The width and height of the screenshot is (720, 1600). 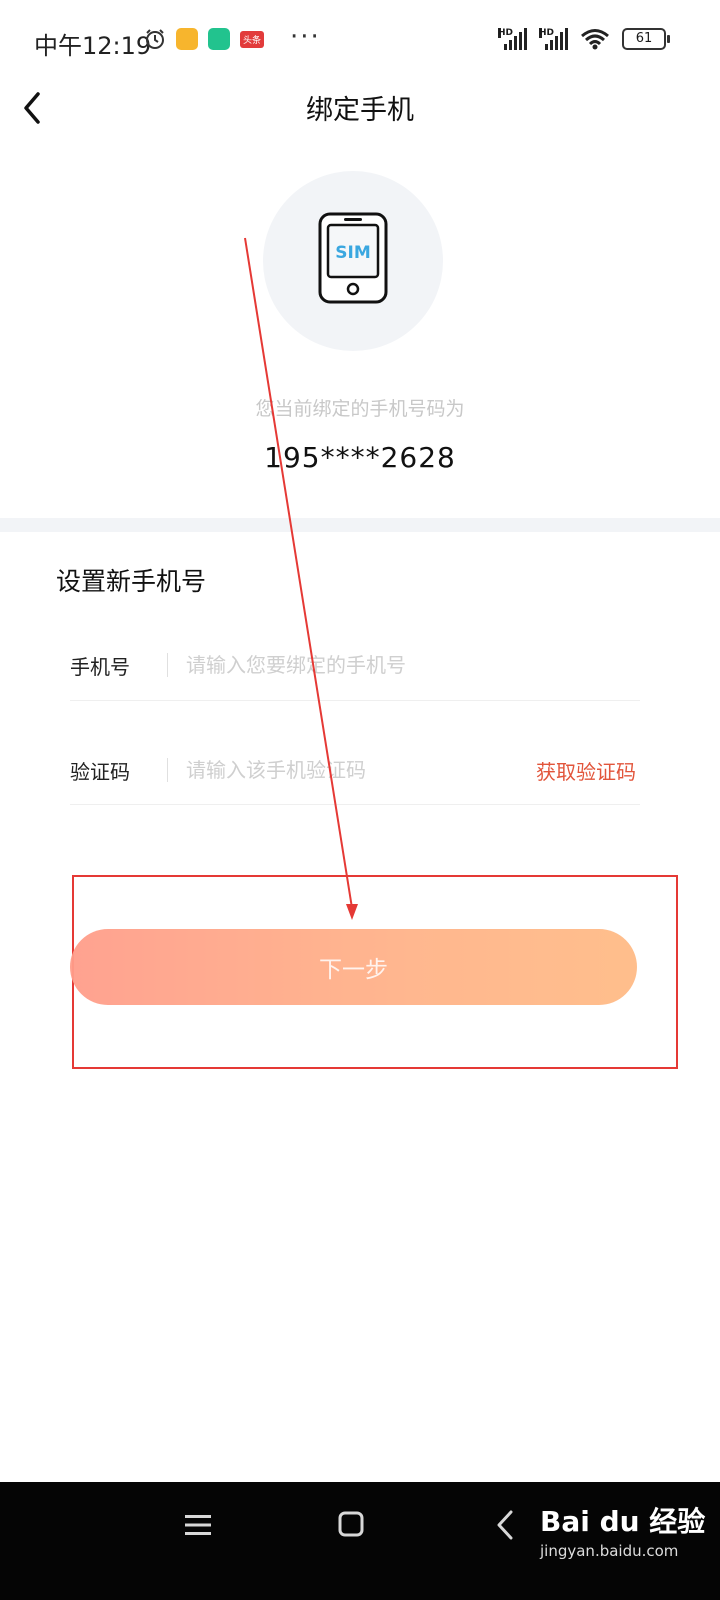 I want to click on phone-label: 手机号, so click(x=100, y=667).